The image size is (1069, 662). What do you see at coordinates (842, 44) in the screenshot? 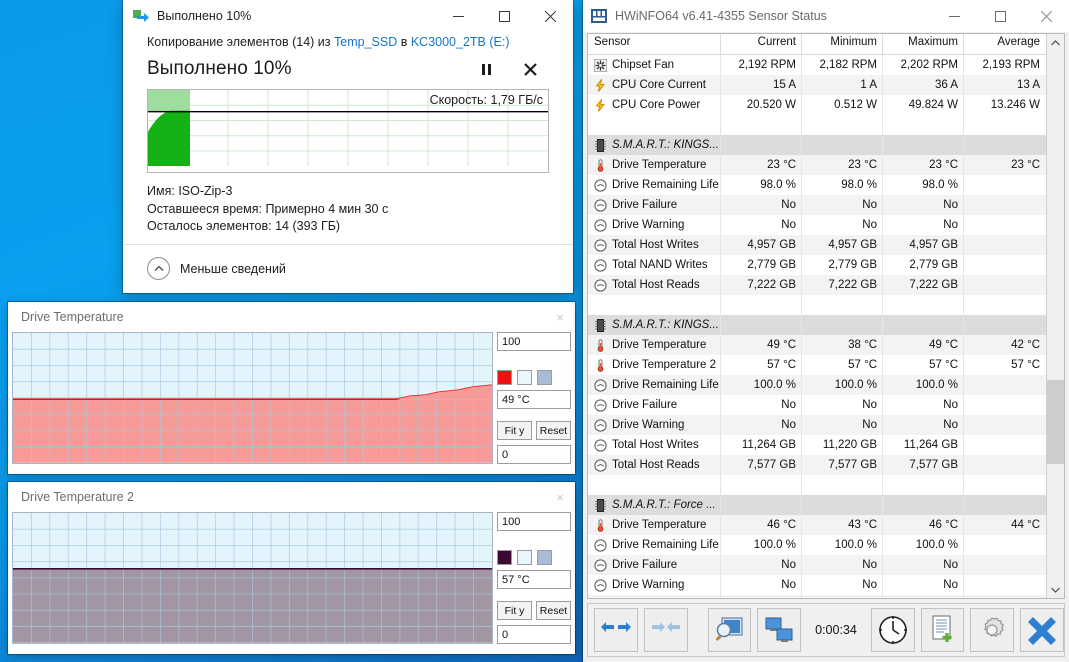
I see `column-header-minimum: Minimum` at bounding box center [842, 44].